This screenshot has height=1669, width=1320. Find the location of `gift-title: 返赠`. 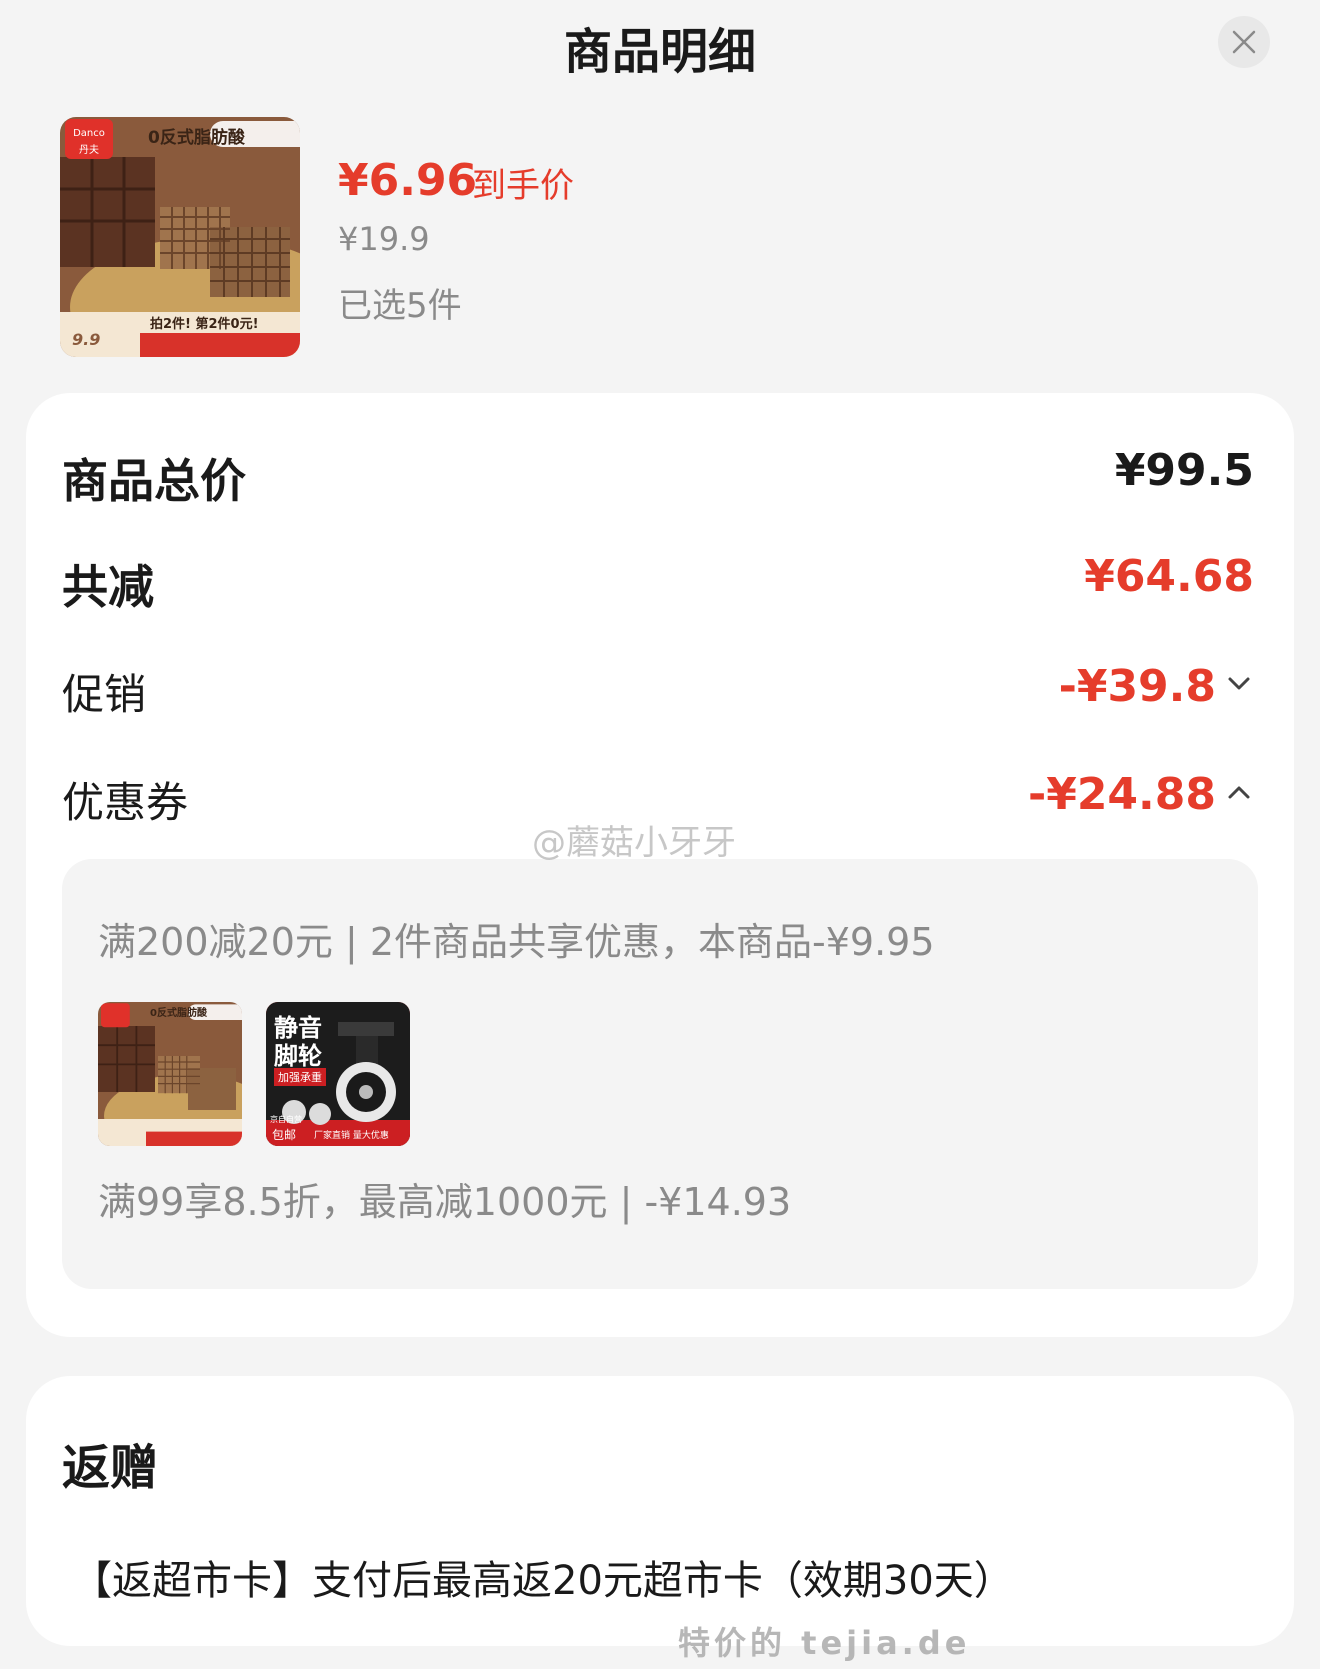

gift-title: 返赠 is located at coordinates (110, 1468).